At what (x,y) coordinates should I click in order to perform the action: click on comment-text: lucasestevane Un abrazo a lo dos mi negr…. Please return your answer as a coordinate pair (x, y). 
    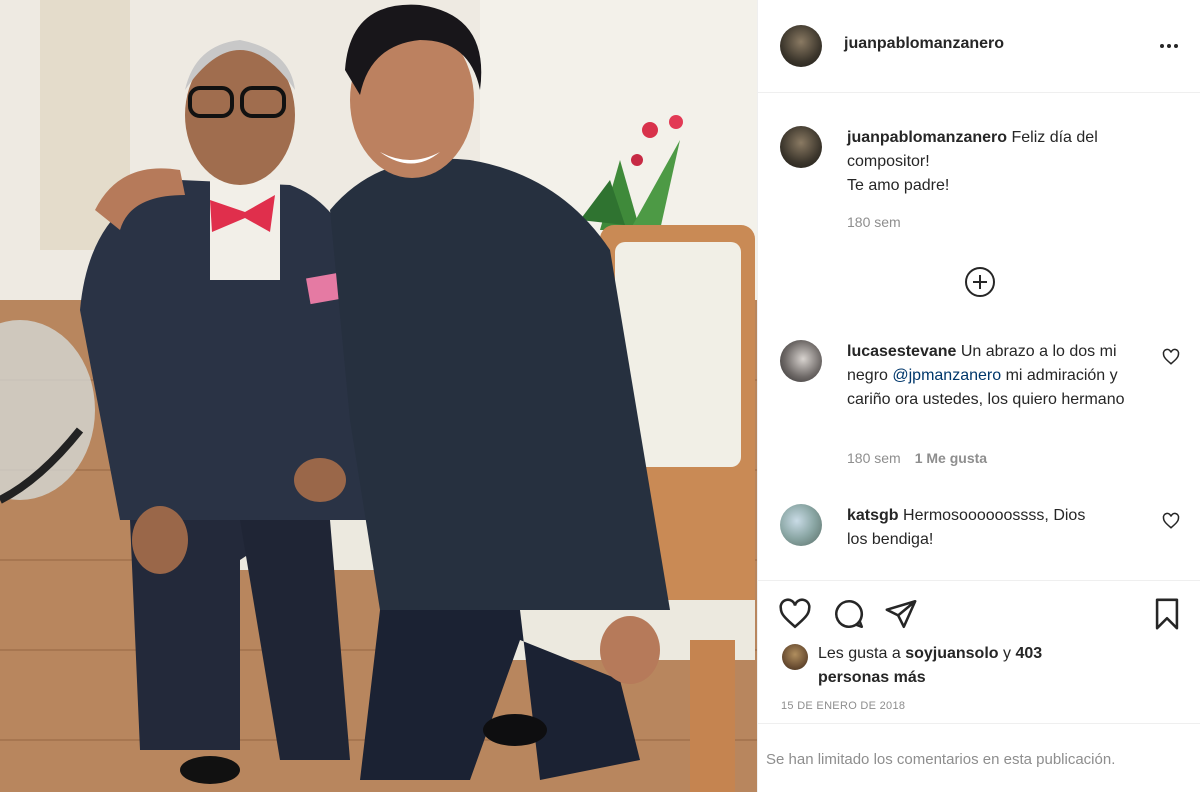
    Looking at the image, I should click on (997, 376).